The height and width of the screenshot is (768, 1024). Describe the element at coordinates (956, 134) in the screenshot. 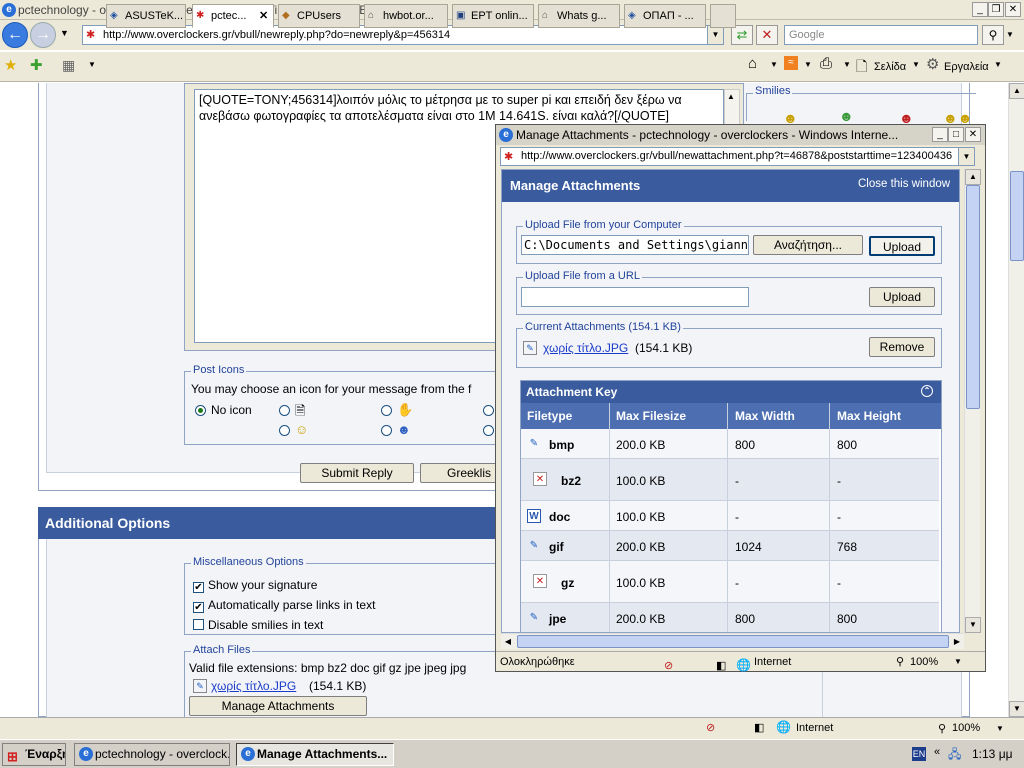

I see `popup-maximize-button: □` at that location.